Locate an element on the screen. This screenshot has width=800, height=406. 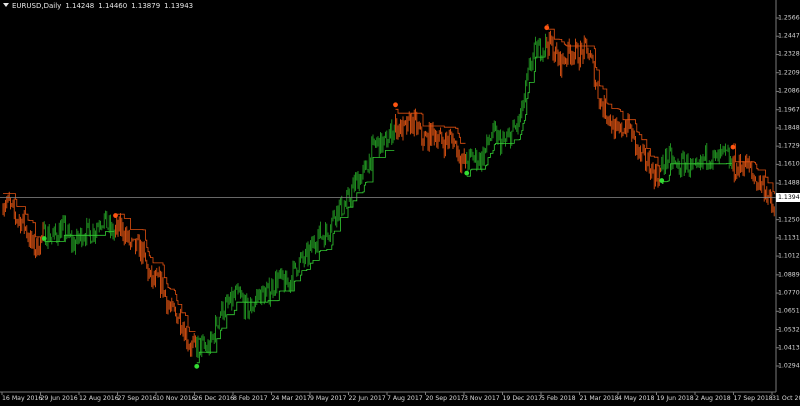
open-value: 1.14248 is located at coordinates (80, 6).